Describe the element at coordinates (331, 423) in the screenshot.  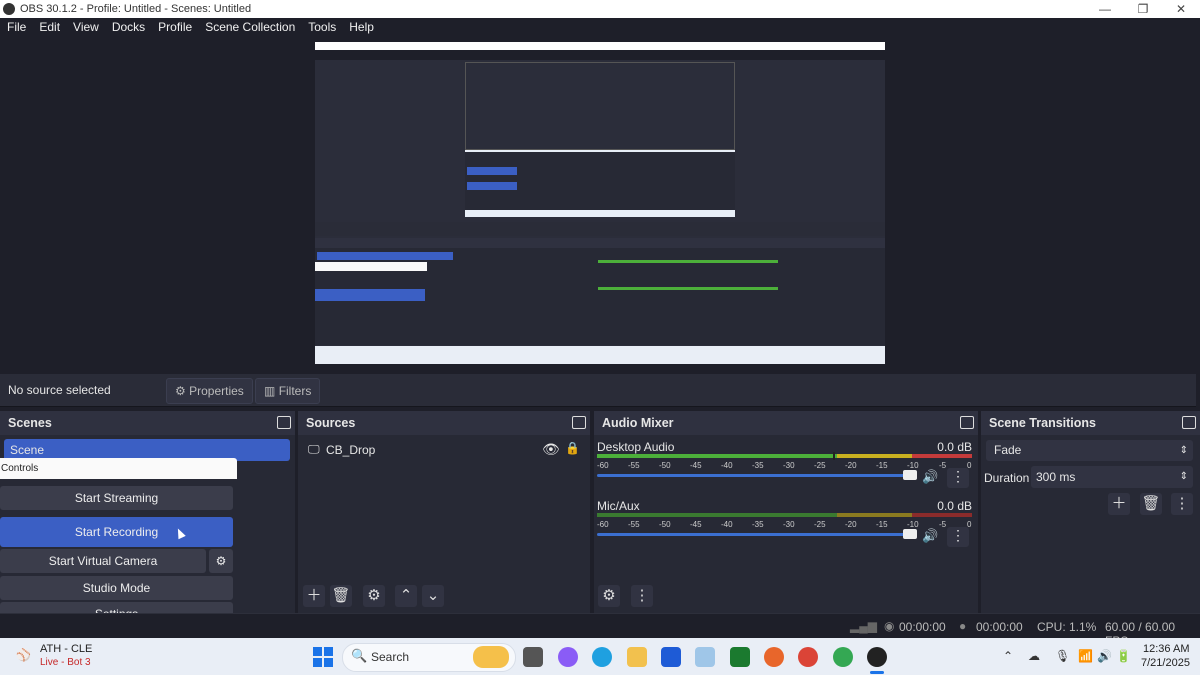
I see `sources-dock-title: Sources` at that location.